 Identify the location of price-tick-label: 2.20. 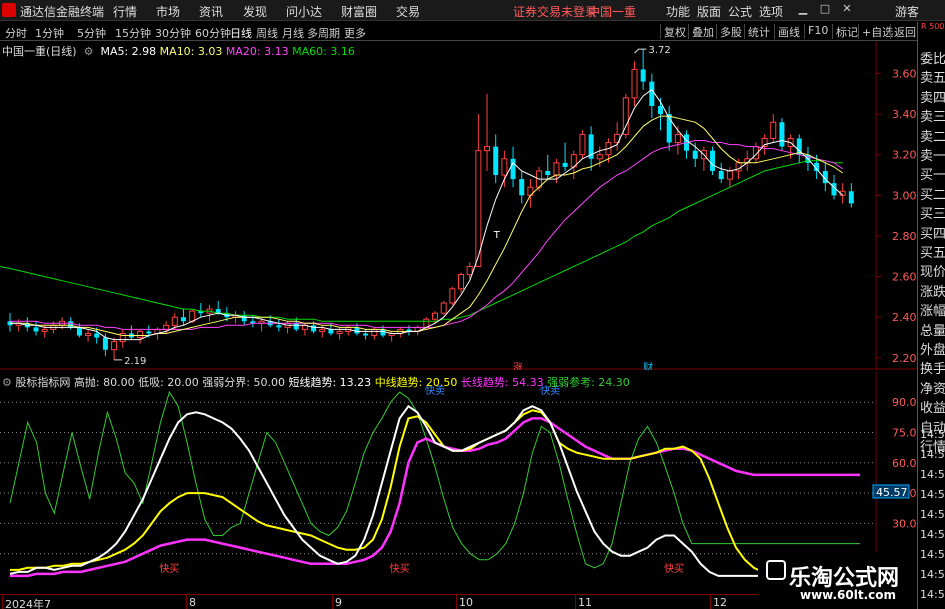
(904, 358).